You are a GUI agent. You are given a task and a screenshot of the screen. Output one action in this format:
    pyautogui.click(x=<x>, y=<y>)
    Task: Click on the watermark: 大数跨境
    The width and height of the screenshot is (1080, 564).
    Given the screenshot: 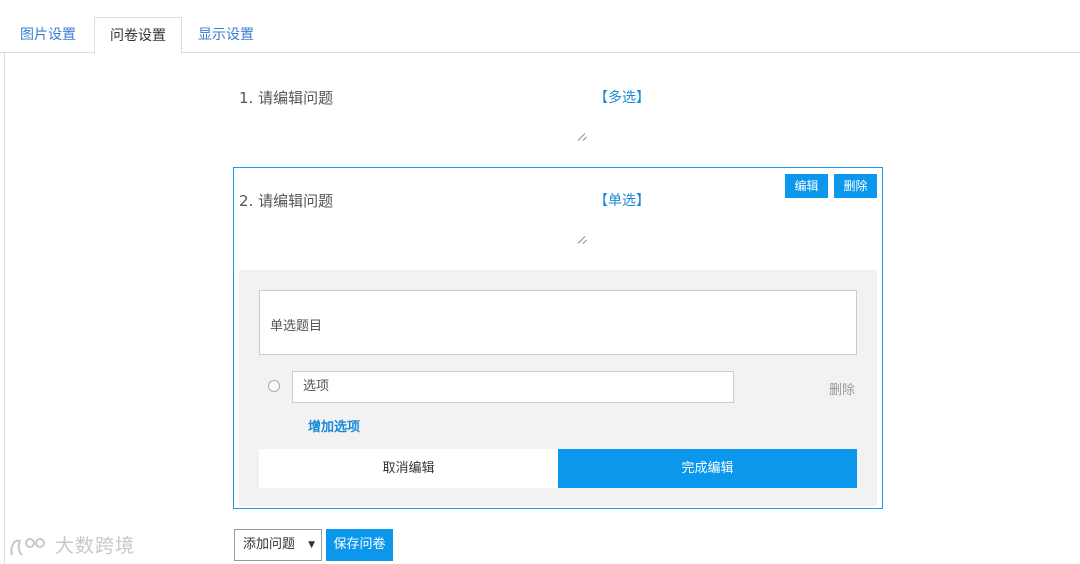 What is the action you would take?
    pyautogui.click(x=71, y=545)
    